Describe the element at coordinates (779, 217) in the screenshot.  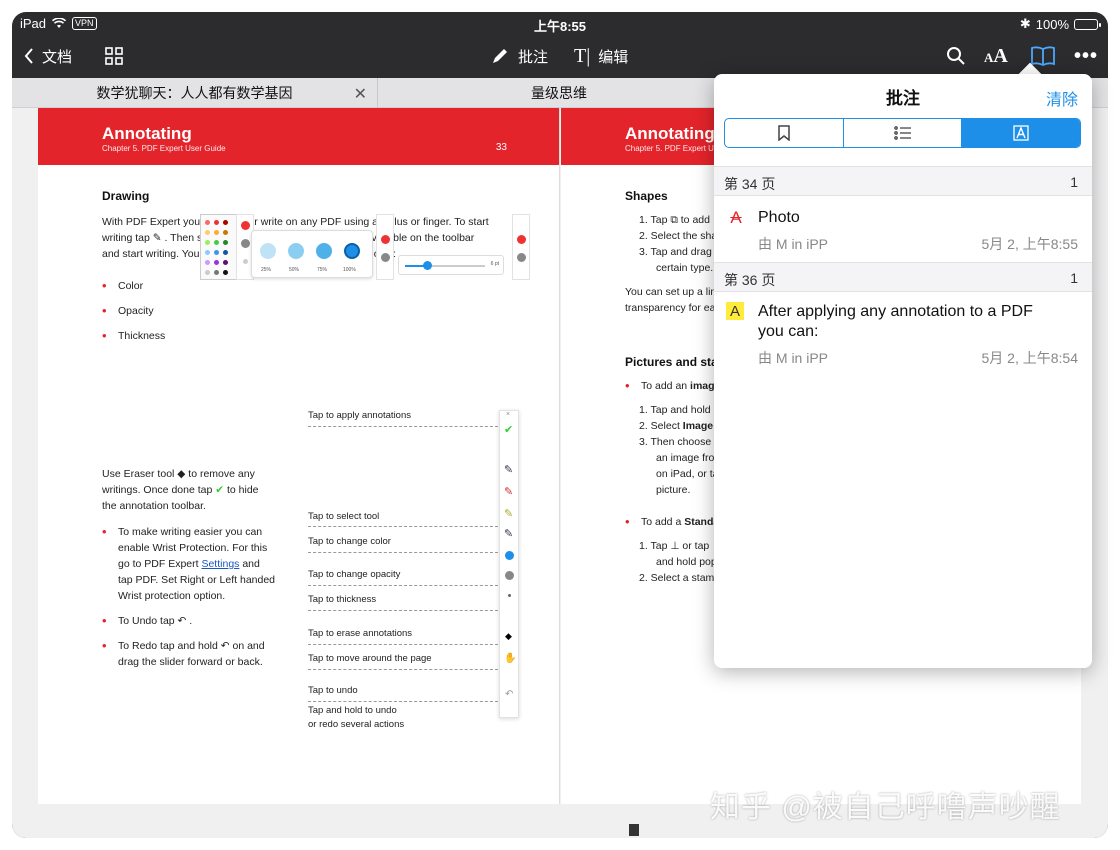
I see `annotation-title: Photo` at that location.